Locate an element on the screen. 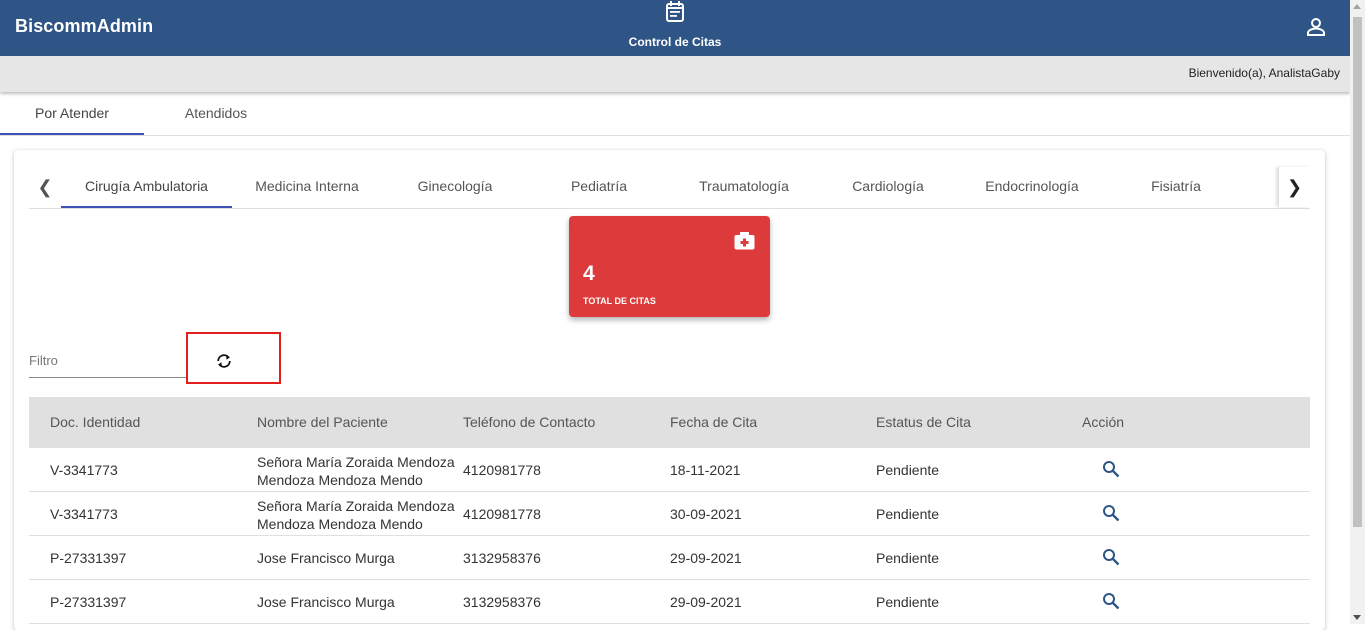 The width and height of the screenshot is (1365, 630). app-brand: BiscommAdmin is located at coordinates (84, 26).